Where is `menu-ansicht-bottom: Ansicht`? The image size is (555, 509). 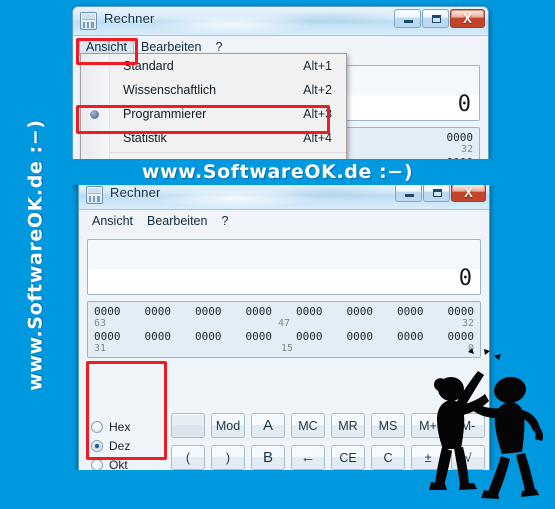 menu-ansicht-bottom: Ansicht is located at coordinates (112, 221).